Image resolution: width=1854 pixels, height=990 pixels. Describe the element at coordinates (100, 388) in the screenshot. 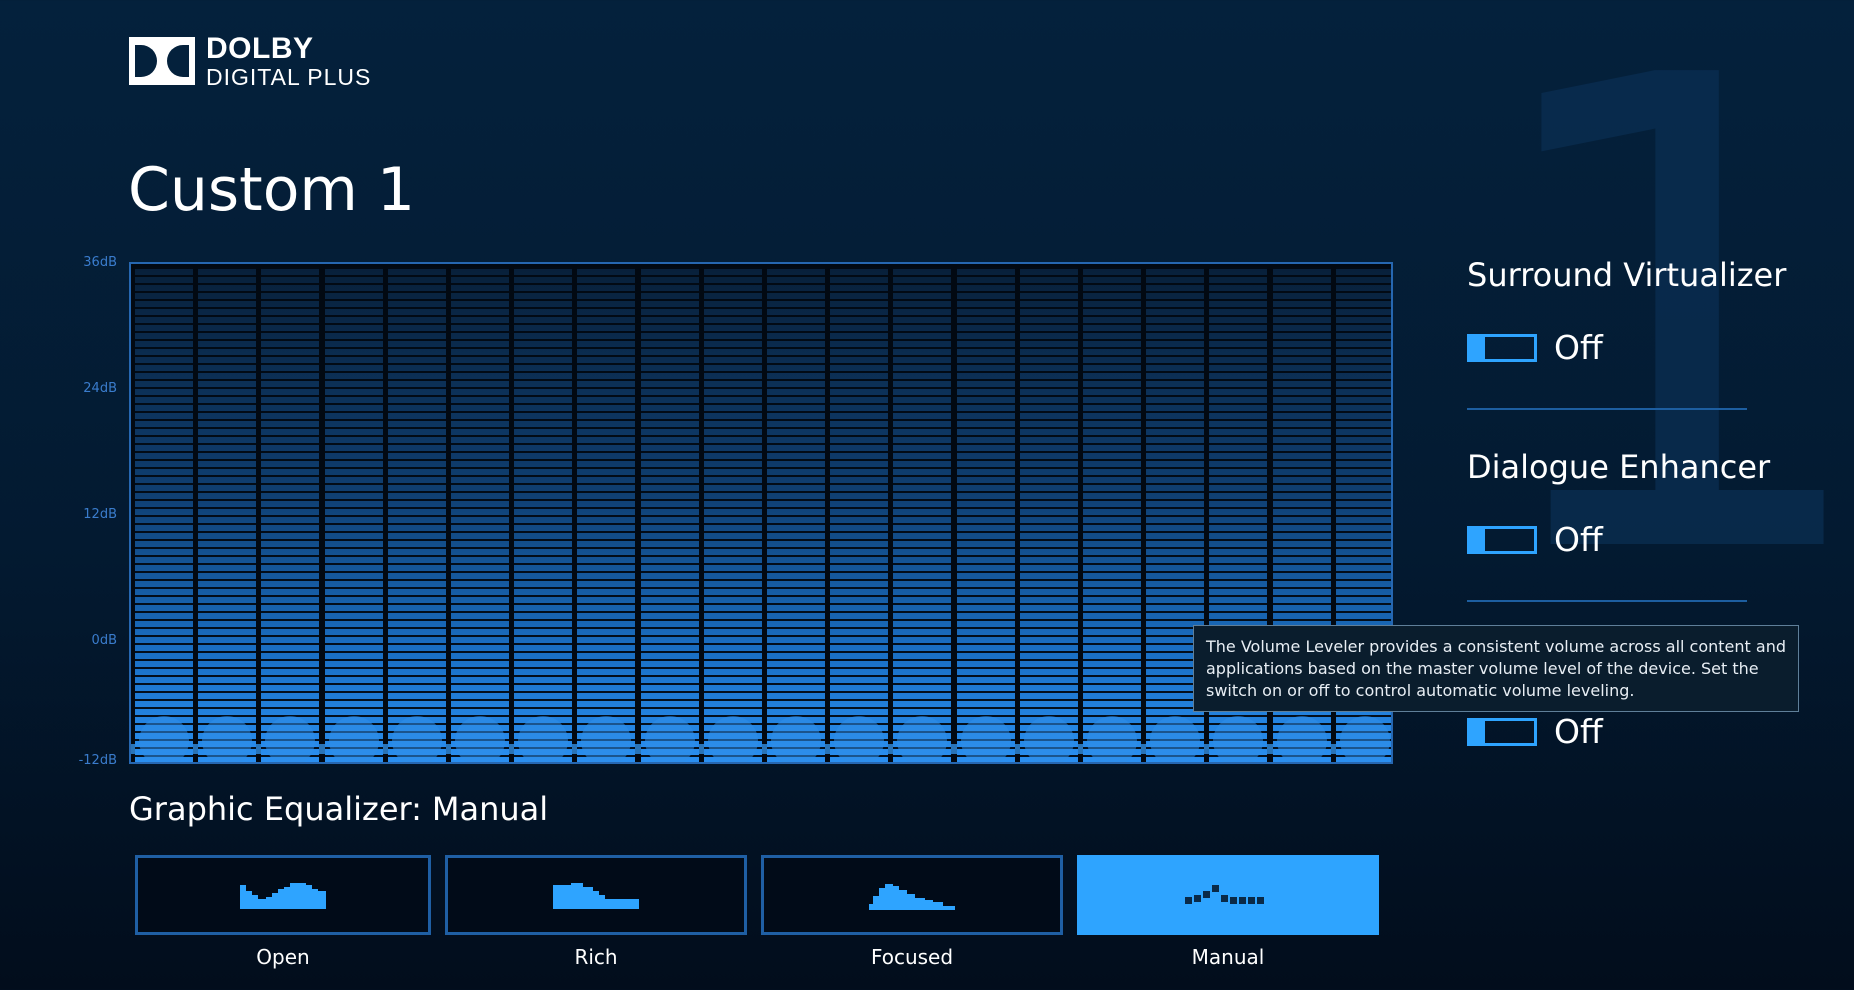

I see `db-label-24: 24dB` at that location.